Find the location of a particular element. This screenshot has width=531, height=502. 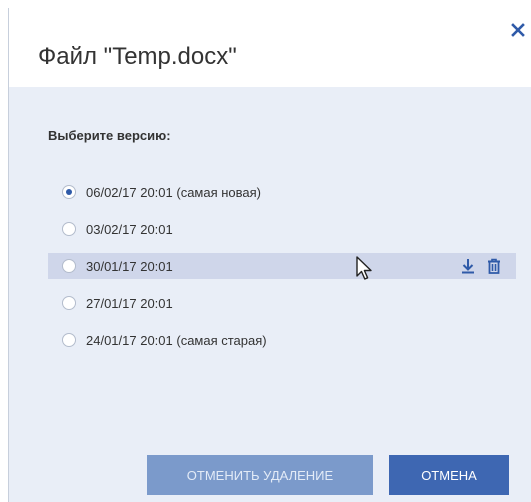

version-label: 03/02/17 20:01 is located at coordinates (129, 229).